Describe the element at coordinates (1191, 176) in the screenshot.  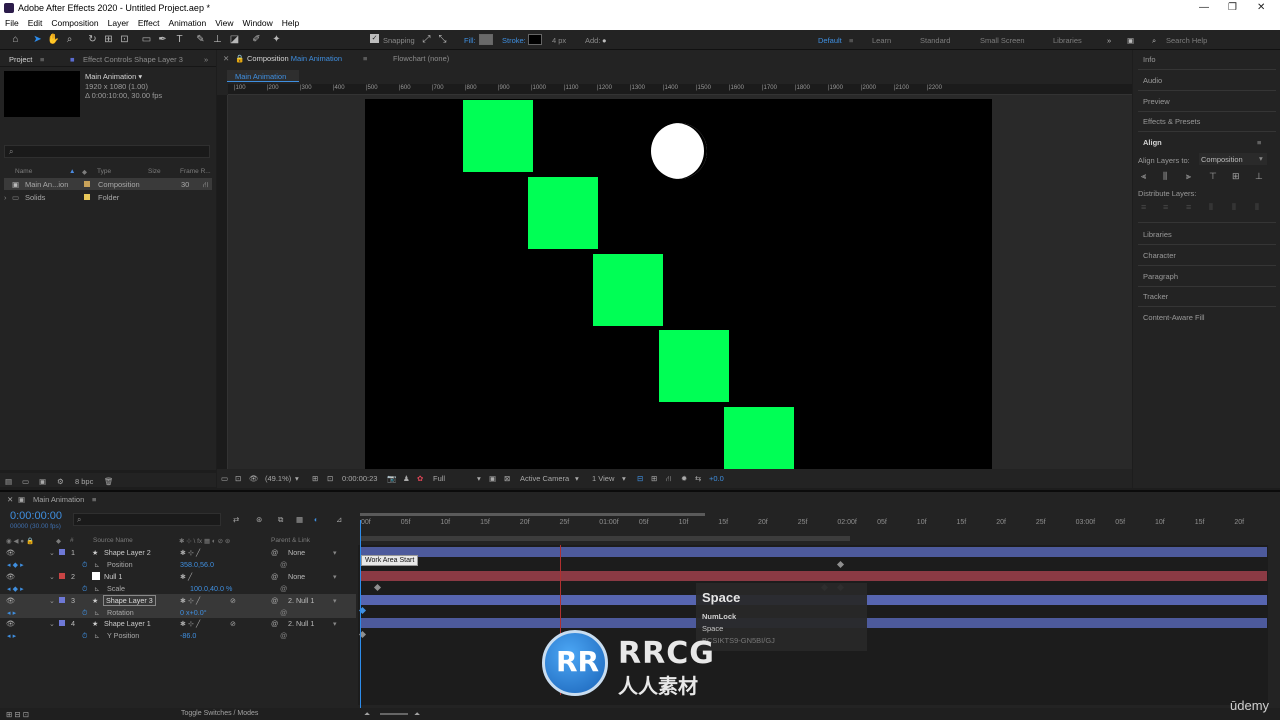
I see `align-right-icon: ⫸` at that location.